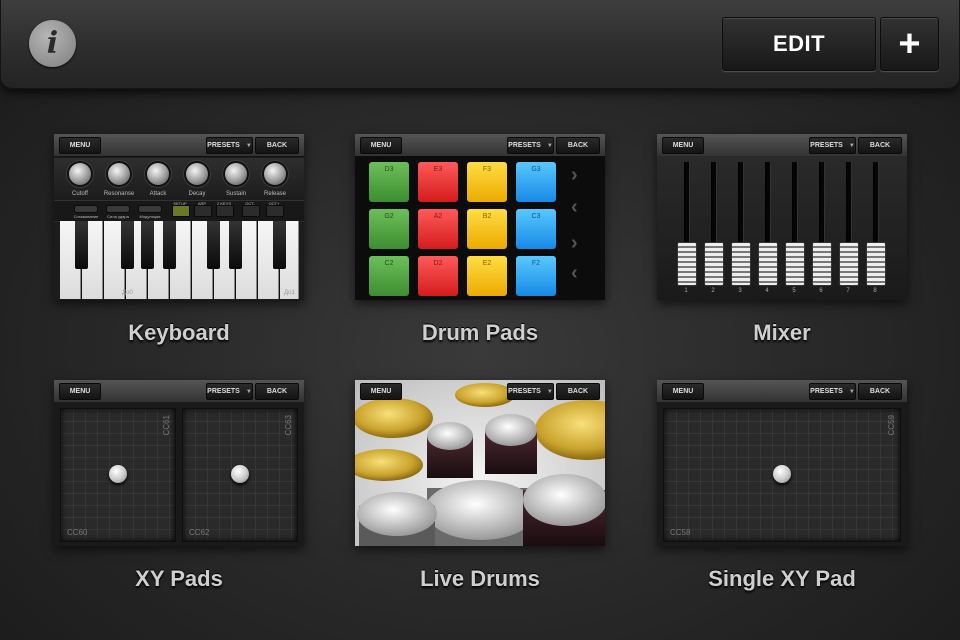 This screenshot has height=640, width=960. I want to click on drum-pad: A2, so click(438, 229).